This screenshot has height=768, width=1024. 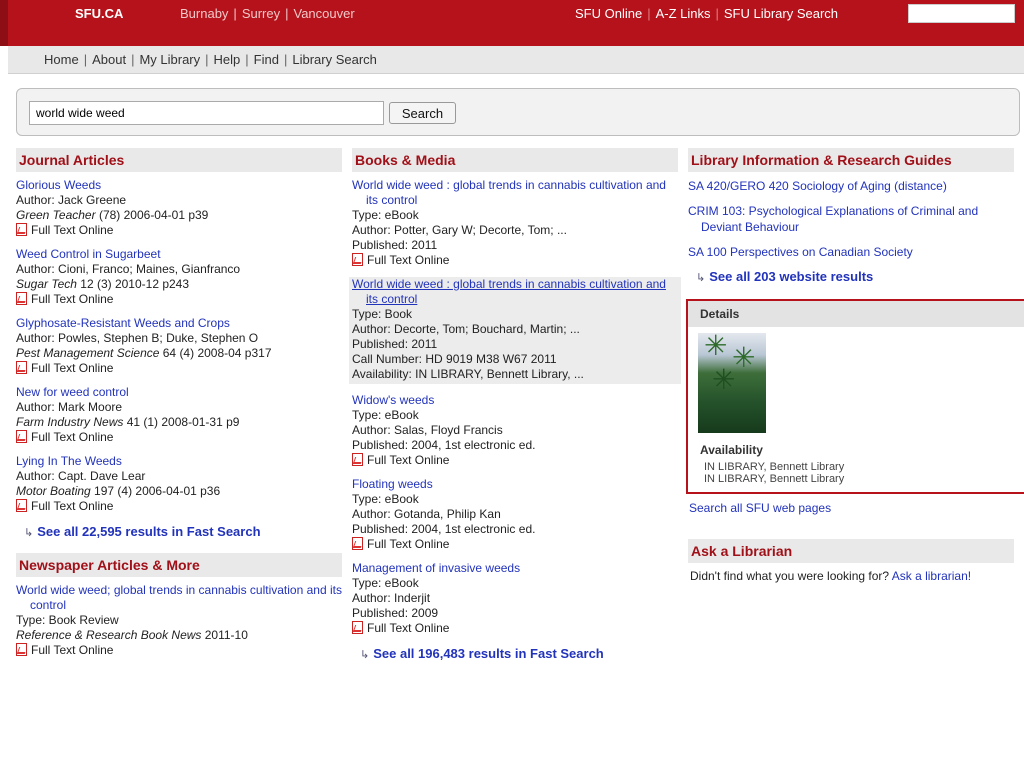 What do you see at coordinates (128, 422) in the screenshot?
I see `journal-source: Farm Industry News 41 (1) 2008-01-31 p9` at bounding box center [128, 422].